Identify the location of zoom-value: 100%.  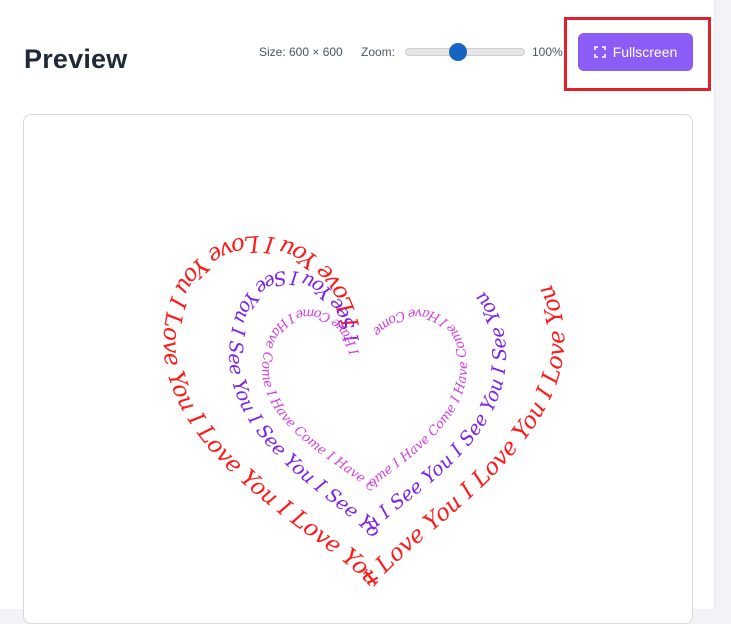
(547, 52).